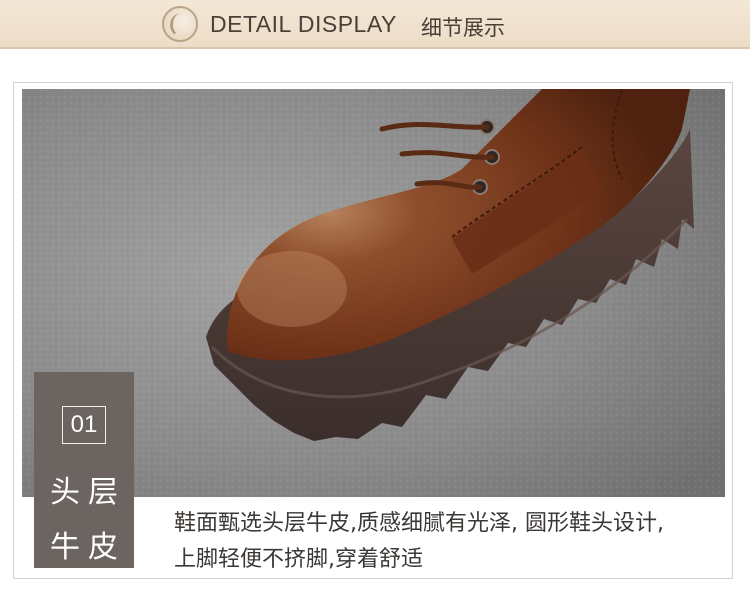 The height and width of the screenshot is (615, 750). Describe the element at coordinates (419, 523) in the screenshot. I see `description-line1: 鞋面甄选头层牛皮,质感细腻有光泽, 圆形鞋头设计,` at that location.